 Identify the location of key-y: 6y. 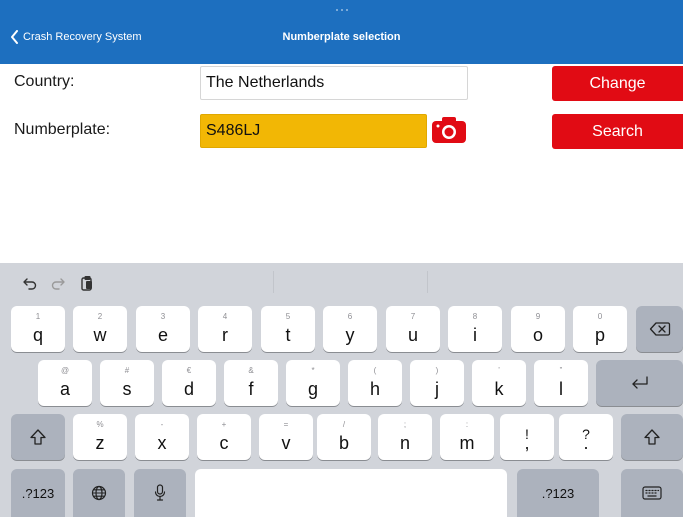
(350, 329).